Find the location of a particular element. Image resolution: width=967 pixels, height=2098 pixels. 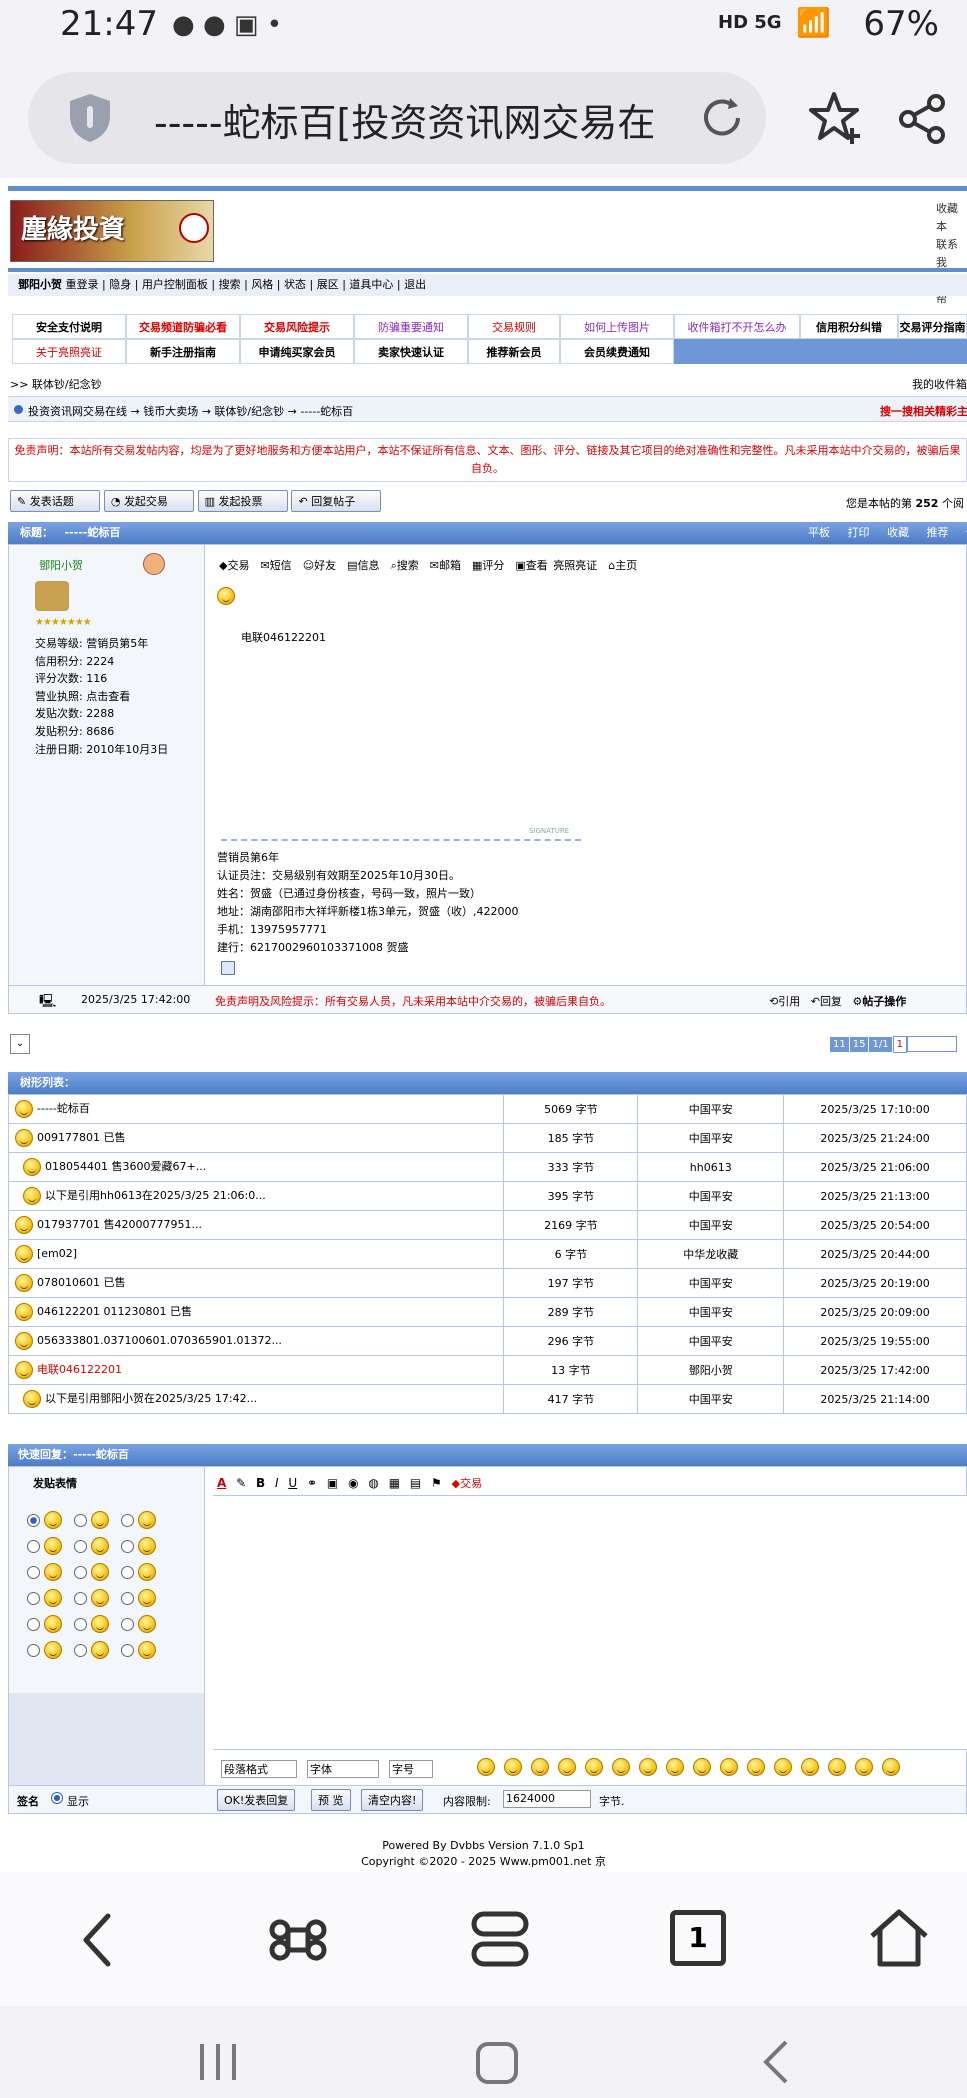

notice-link: 收件箱打不开怎么办 is located at coordinates (737, 326).